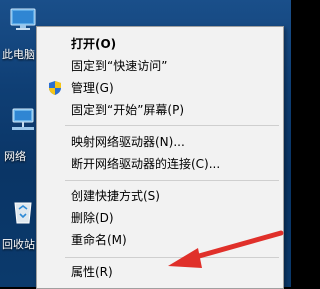 Image resolution: width=320 pixels, height=289 pixels. I want to click on menu-item-pin-start: 固定到“开始”屏幕(P), so click(160, 110).